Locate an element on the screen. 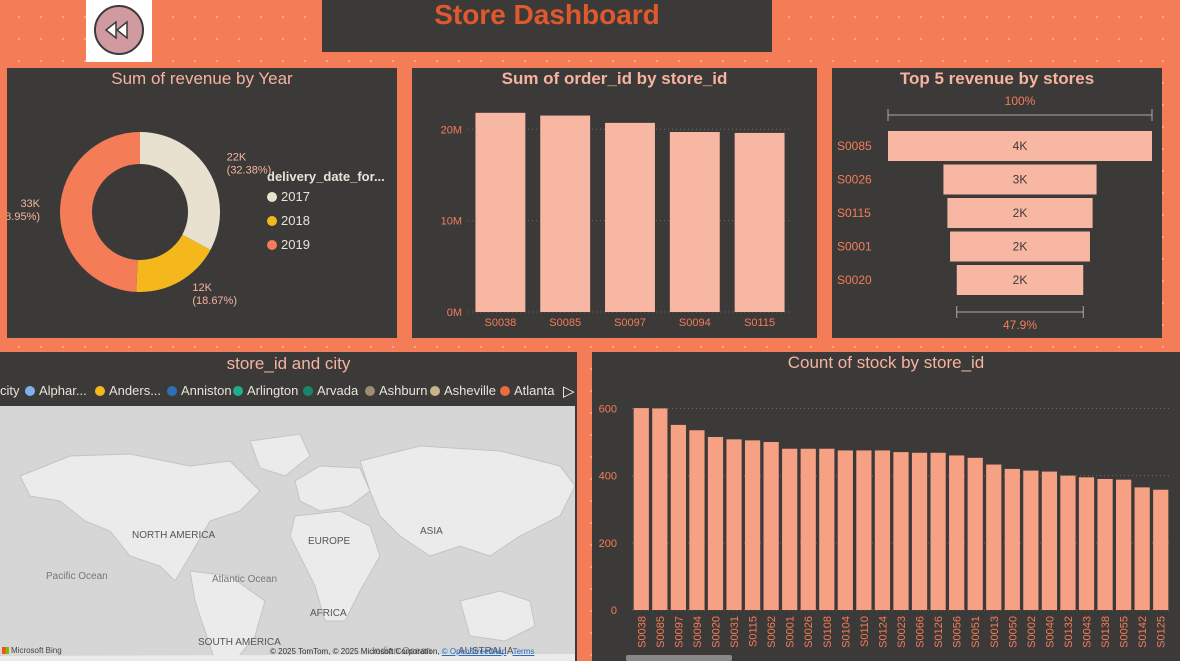 The width and height of the screenshot is (1180, 661). bar-S0132 is located at coordinates (1068, 542).